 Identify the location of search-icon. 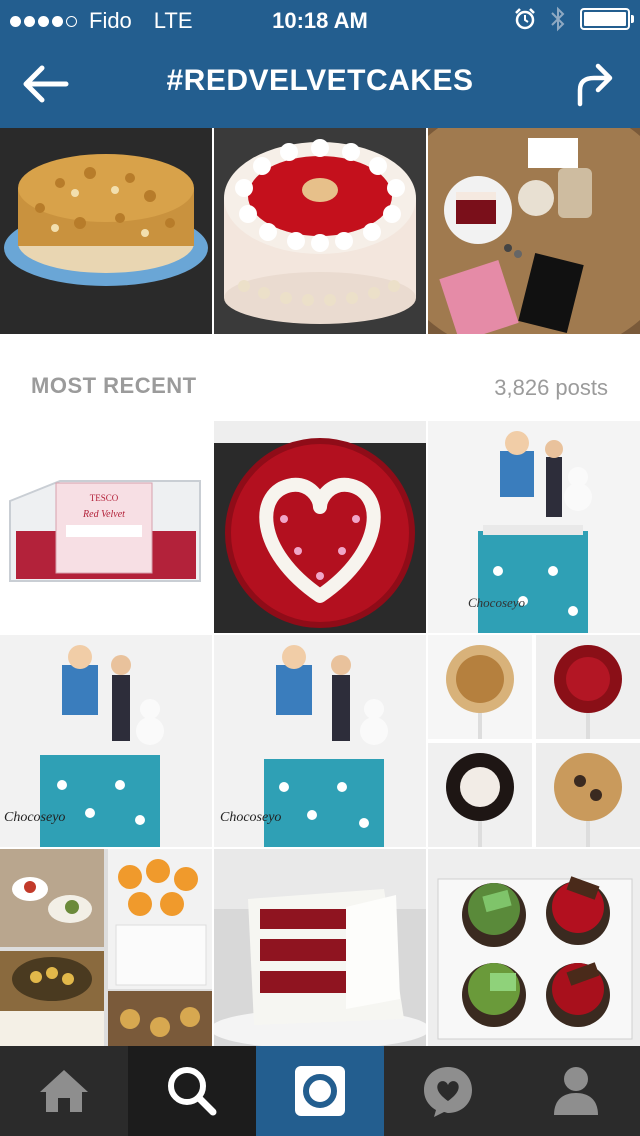
(192, 1091).